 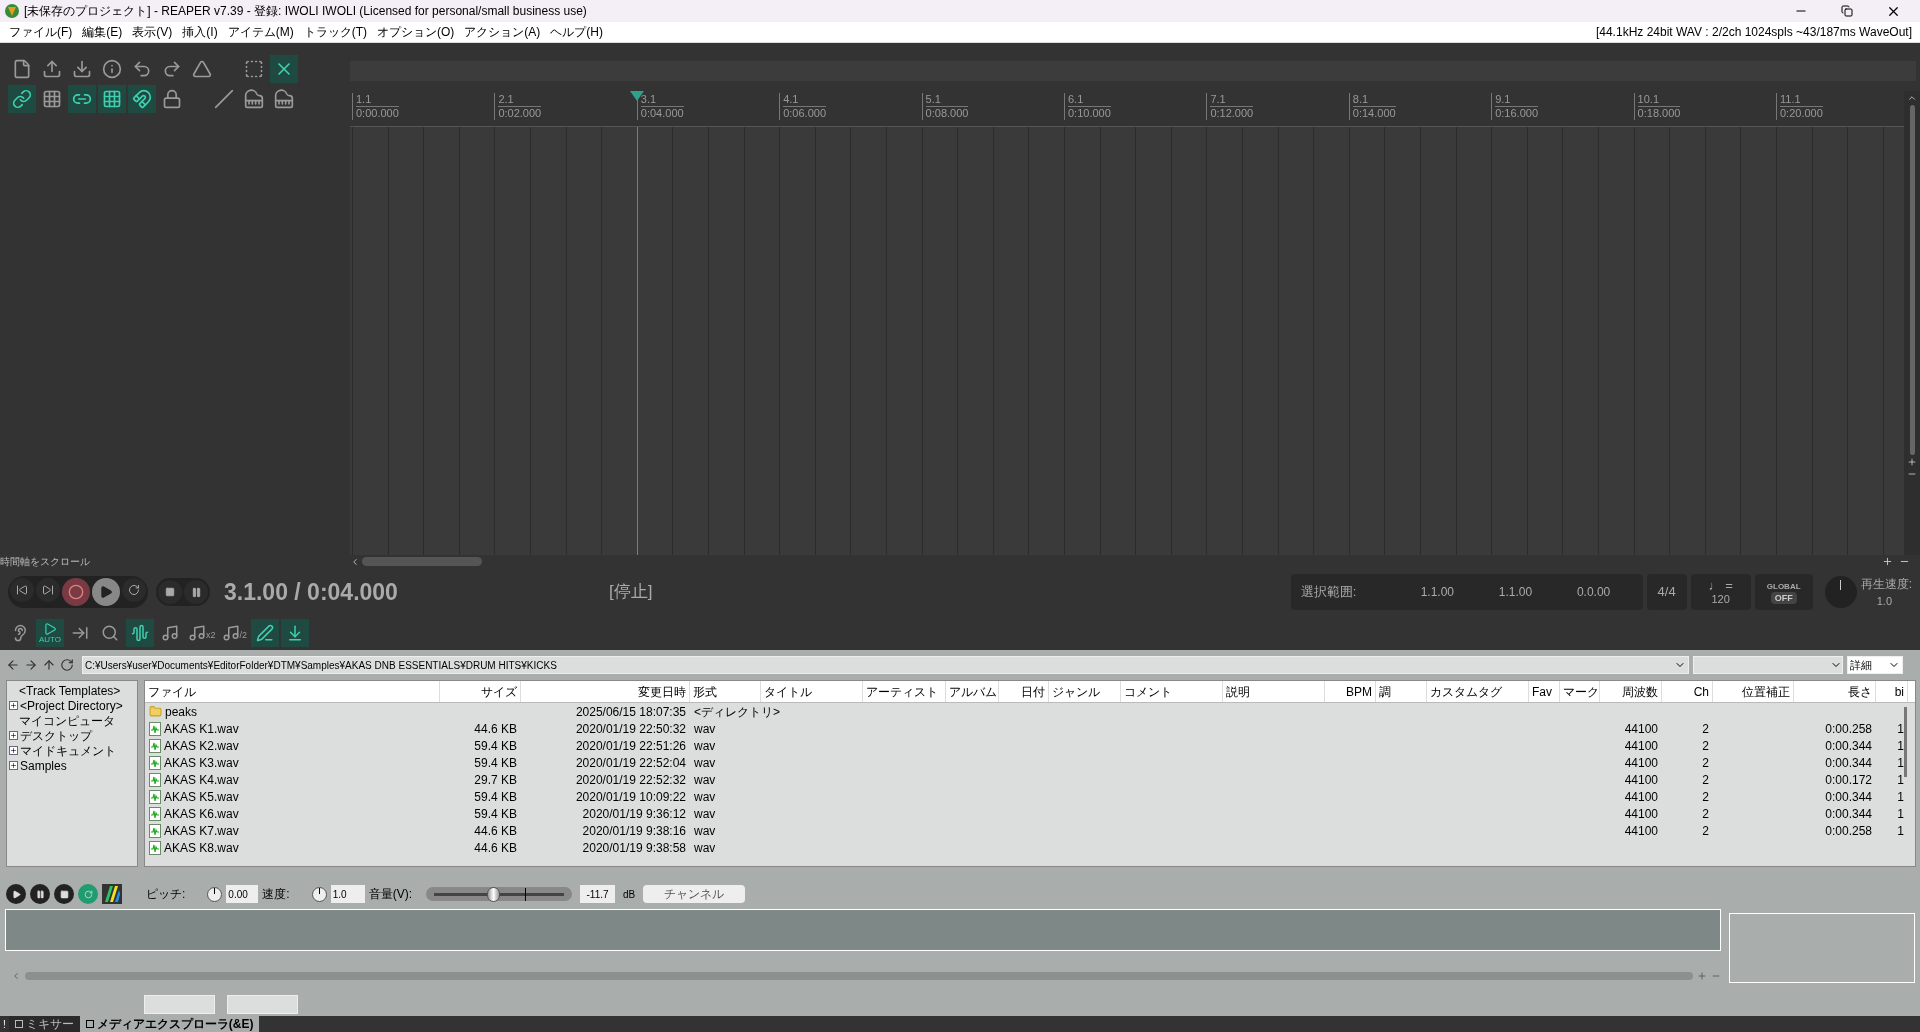 I want to click on column-header: カスタムタグ, so click(x=1478, y=691).